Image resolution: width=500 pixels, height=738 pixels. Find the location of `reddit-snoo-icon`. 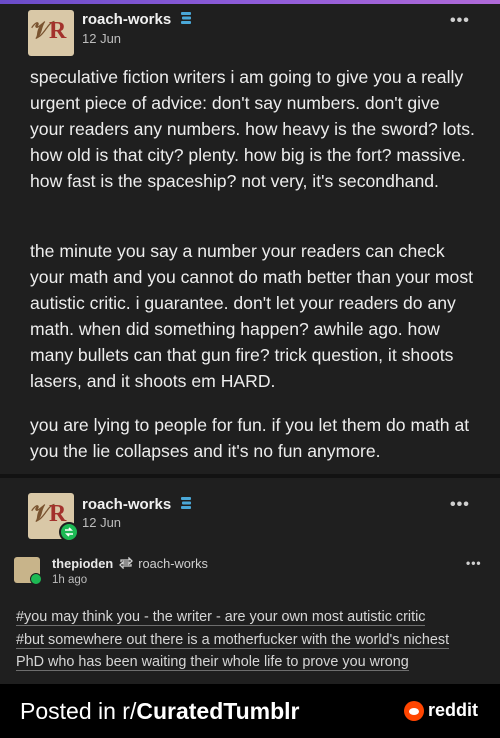

reddit-snoo-icon is located at coordinates (414, 711).